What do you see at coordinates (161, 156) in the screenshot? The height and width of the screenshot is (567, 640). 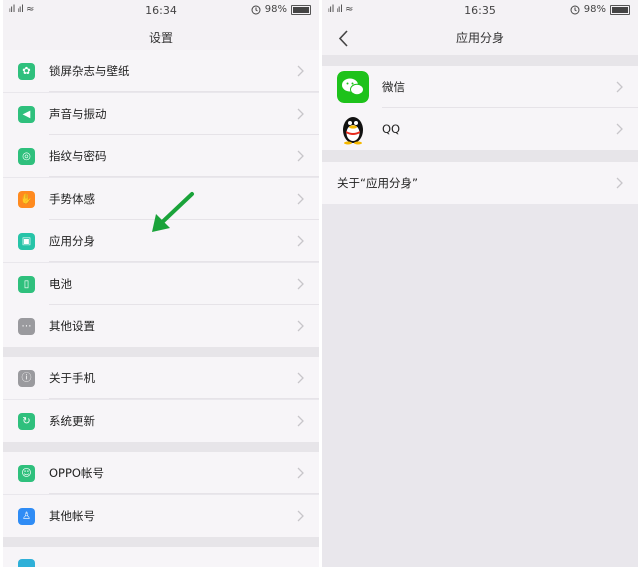 I see `settings-item-2: ◎ 指纹与密码` at bounding box center [161, 156].